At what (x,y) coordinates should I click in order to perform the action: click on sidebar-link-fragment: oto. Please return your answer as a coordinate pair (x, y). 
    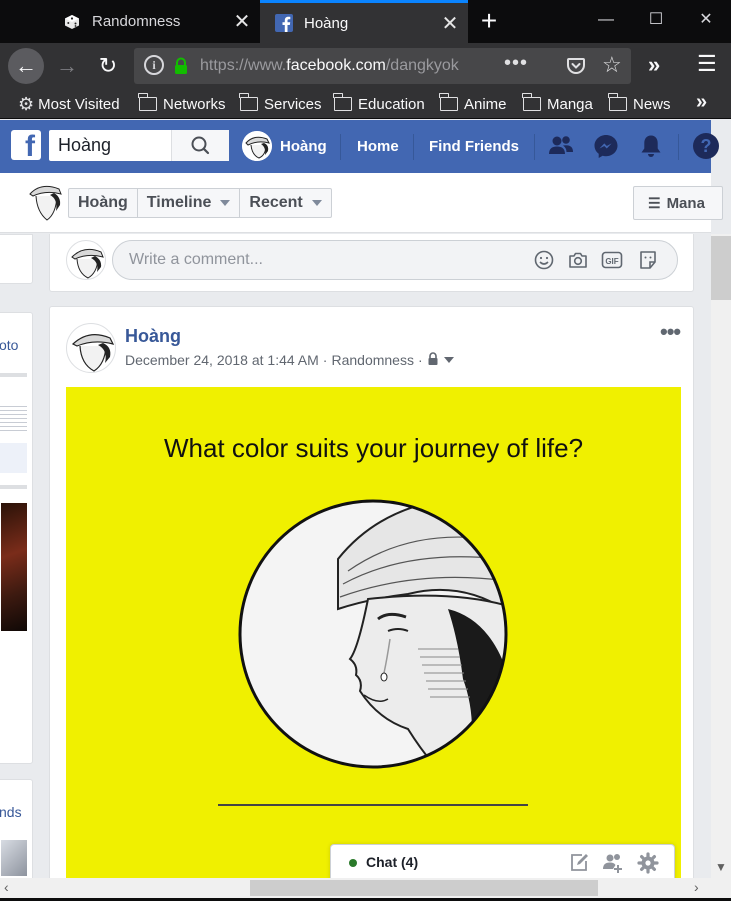
    Looking at the image, I should click on (9, 345).